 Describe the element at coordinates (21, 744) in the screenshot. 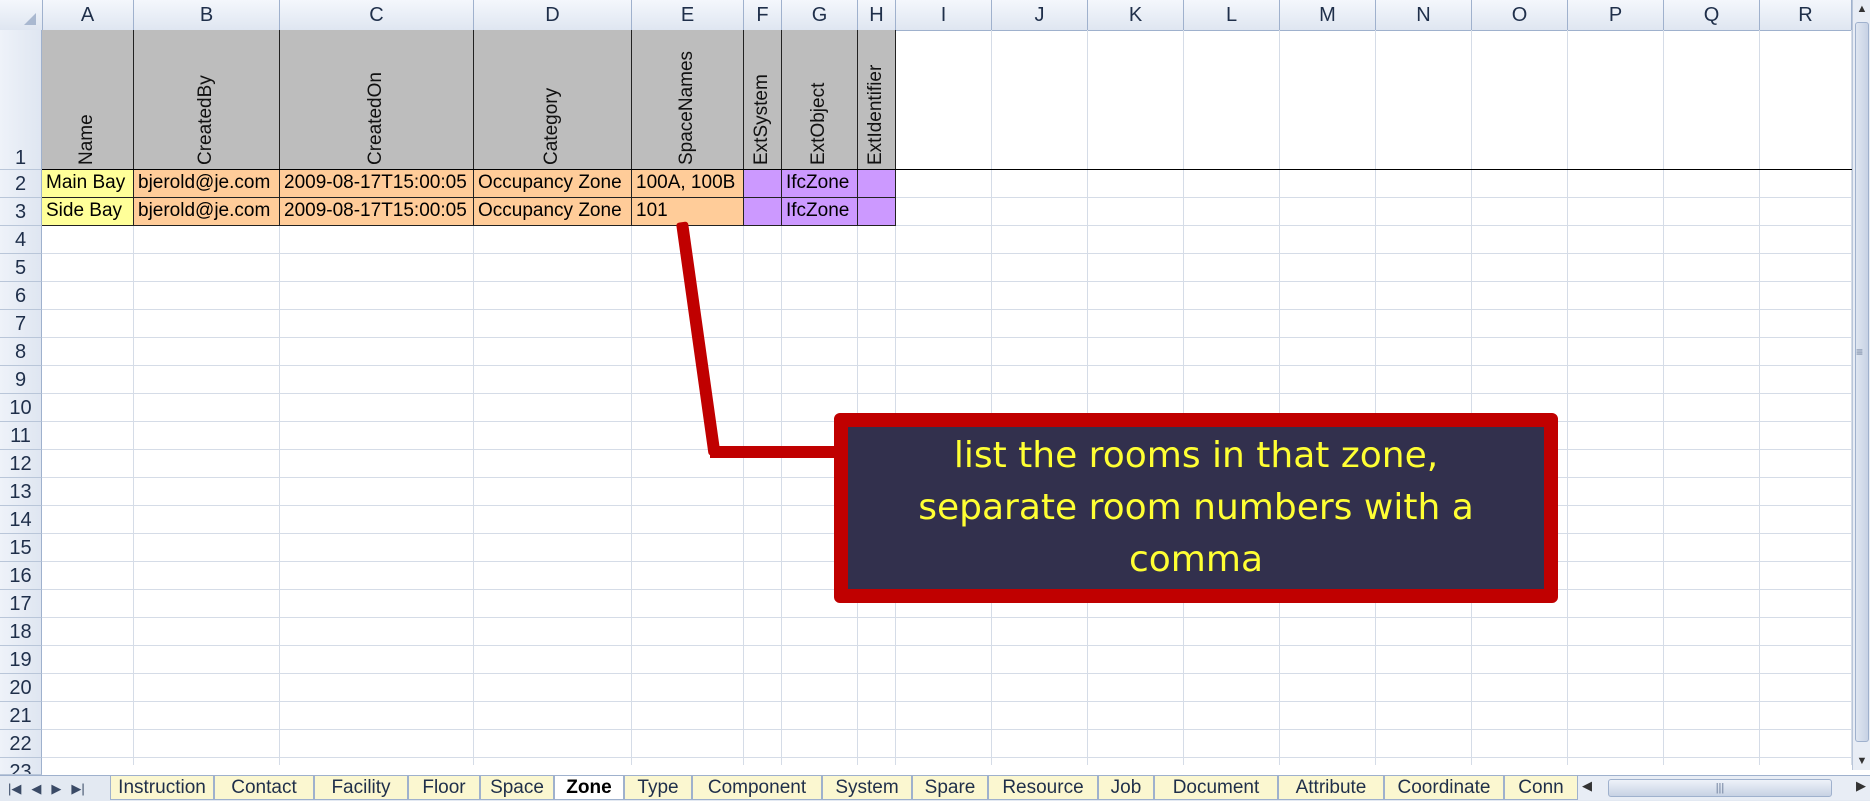

I see `row-header-22: 22` at that location.